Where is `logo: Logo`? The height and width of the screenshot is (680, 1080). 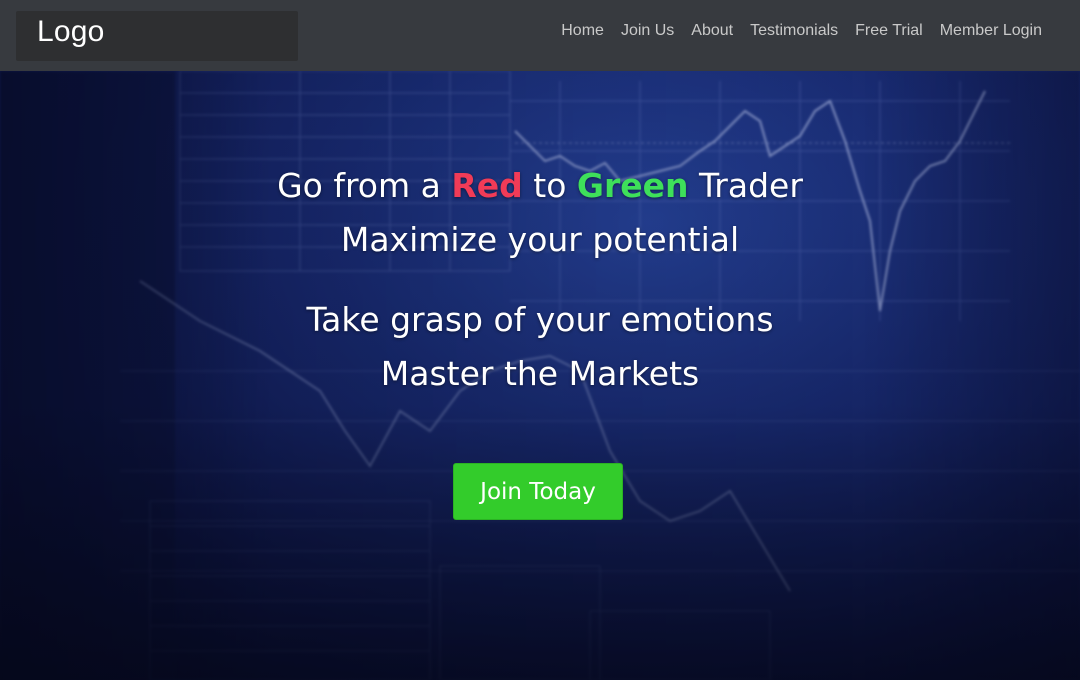 logo: Logo is located at coordinates (71, 32).